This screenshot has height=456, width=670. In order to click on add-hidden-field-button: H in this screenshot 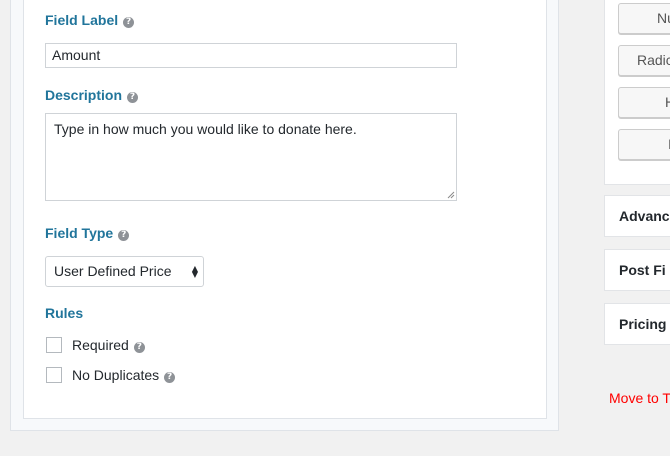, I will do `click(644, 102)`.